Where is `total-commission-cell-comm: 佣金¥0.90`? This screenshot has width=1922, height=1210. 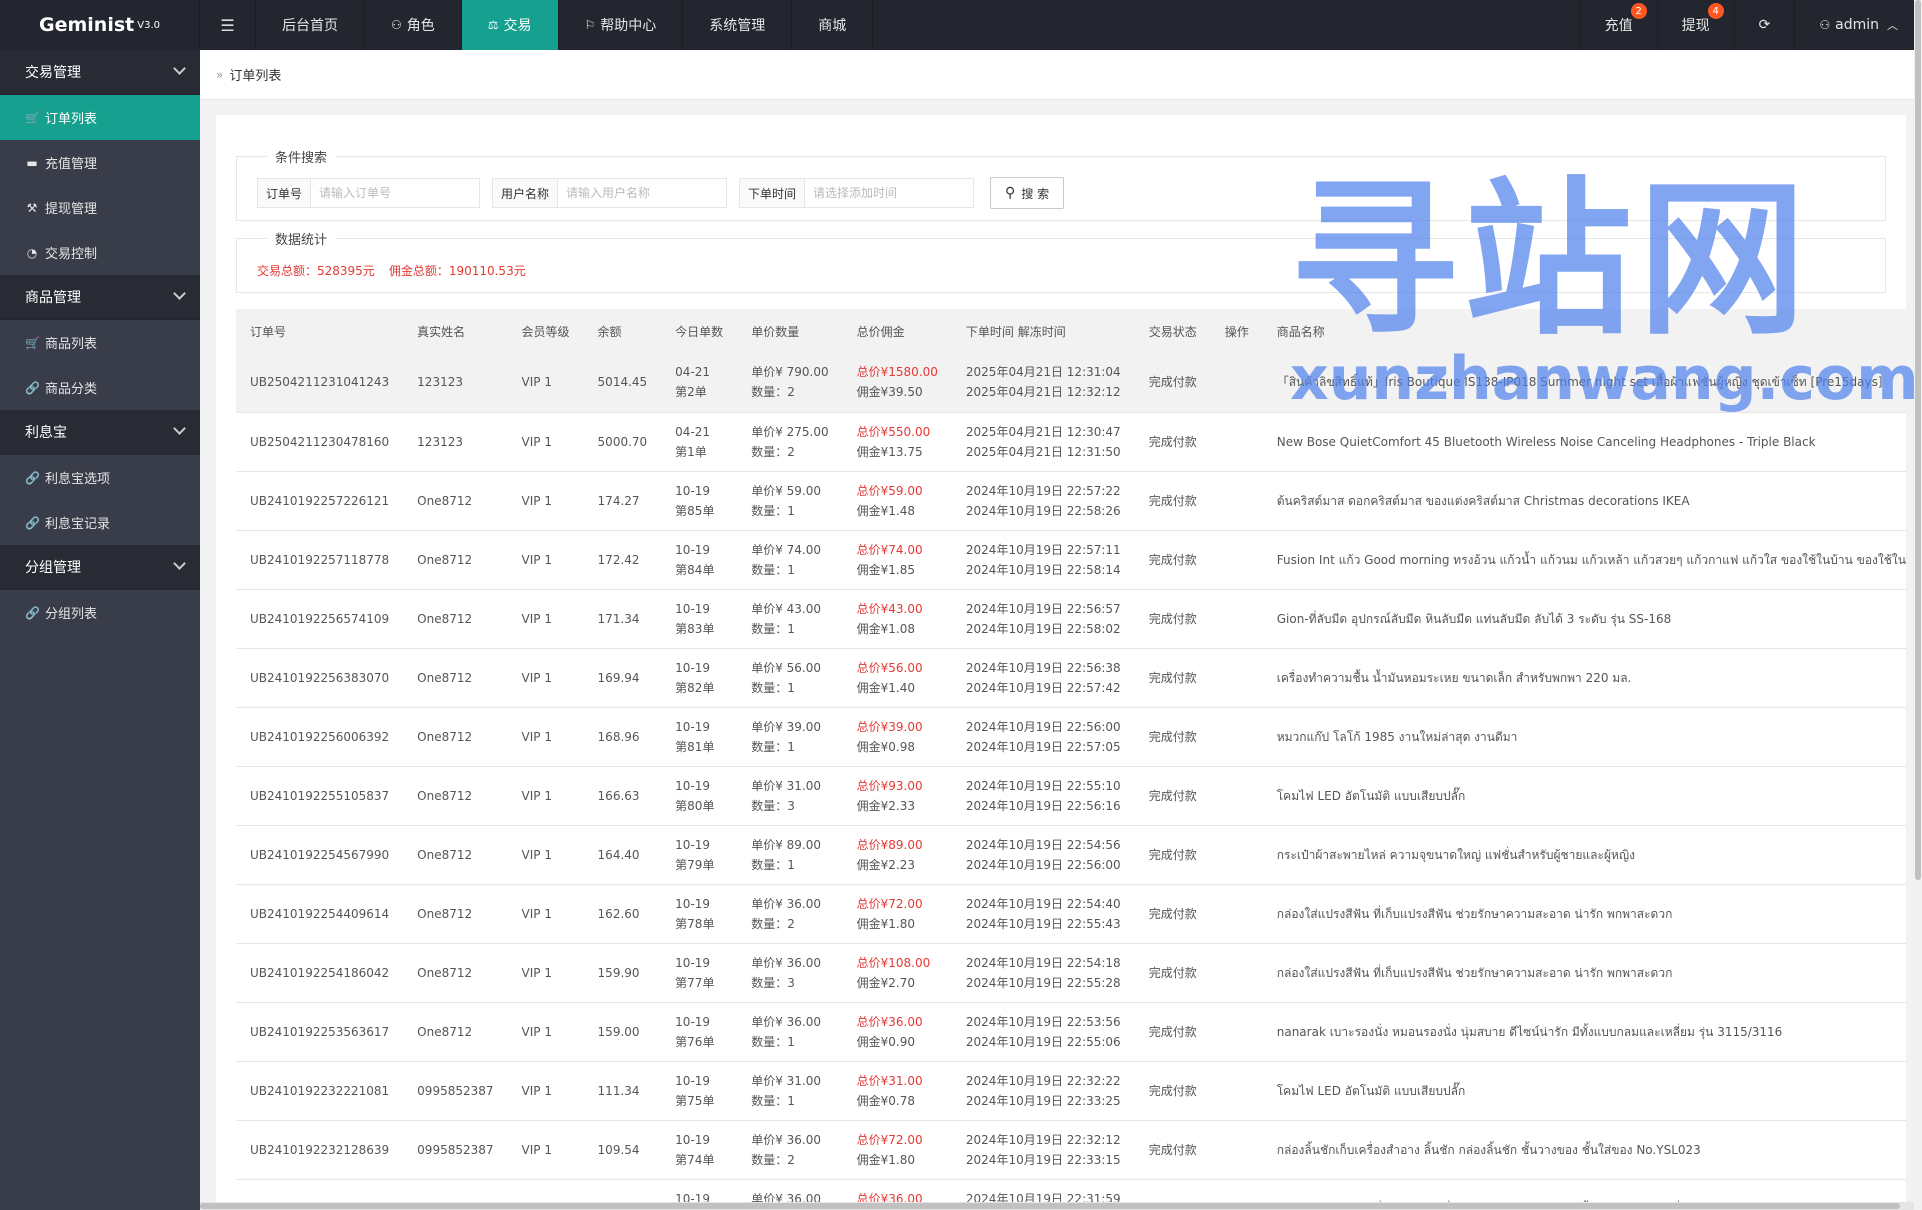 total-commission-cell-comm: 佣金¥0.90 is located at coordinates (885, 1041).